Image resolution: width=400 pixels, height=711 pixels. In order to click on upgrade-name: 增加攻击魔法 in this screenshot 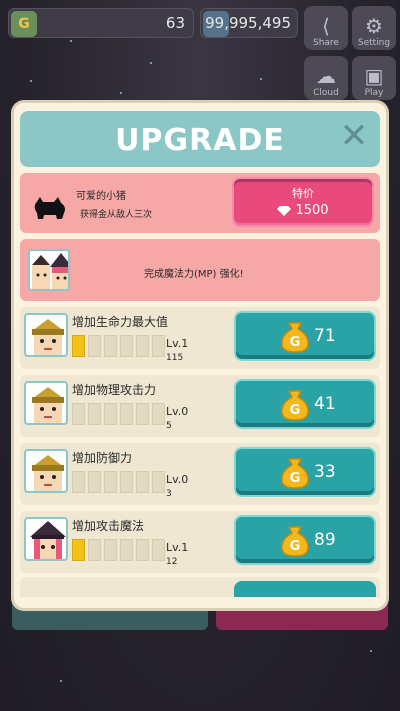, I will do `click(108, 526)`.